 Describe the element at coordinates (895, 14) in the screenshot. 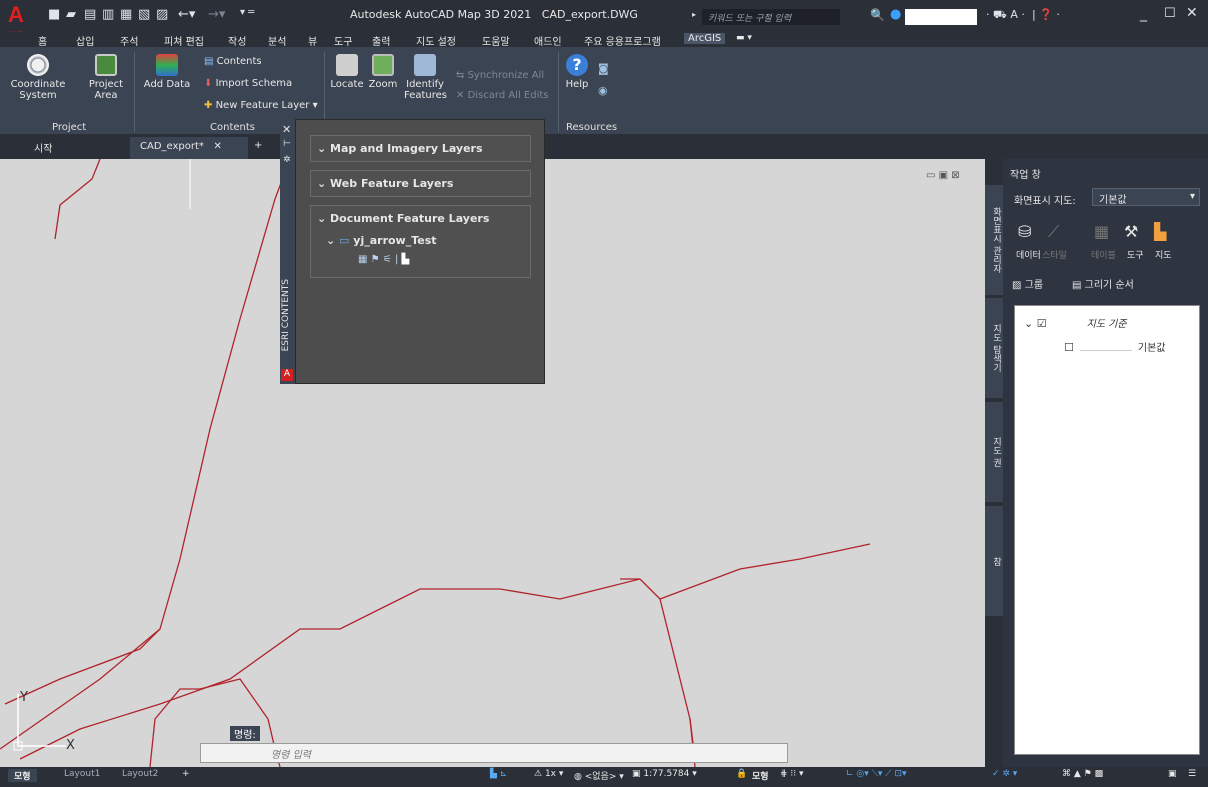

I see `user-icon: ●` at that location.